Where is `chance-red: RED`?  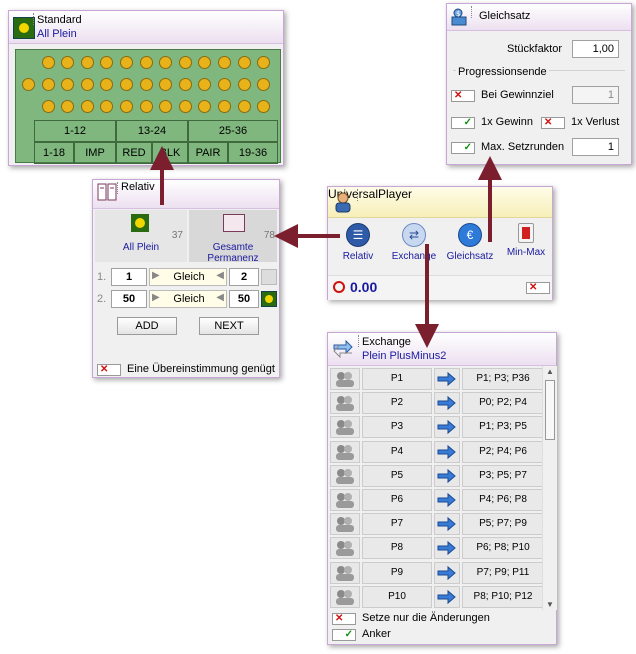
chance-red: RED is located at coordinates (134, 153).